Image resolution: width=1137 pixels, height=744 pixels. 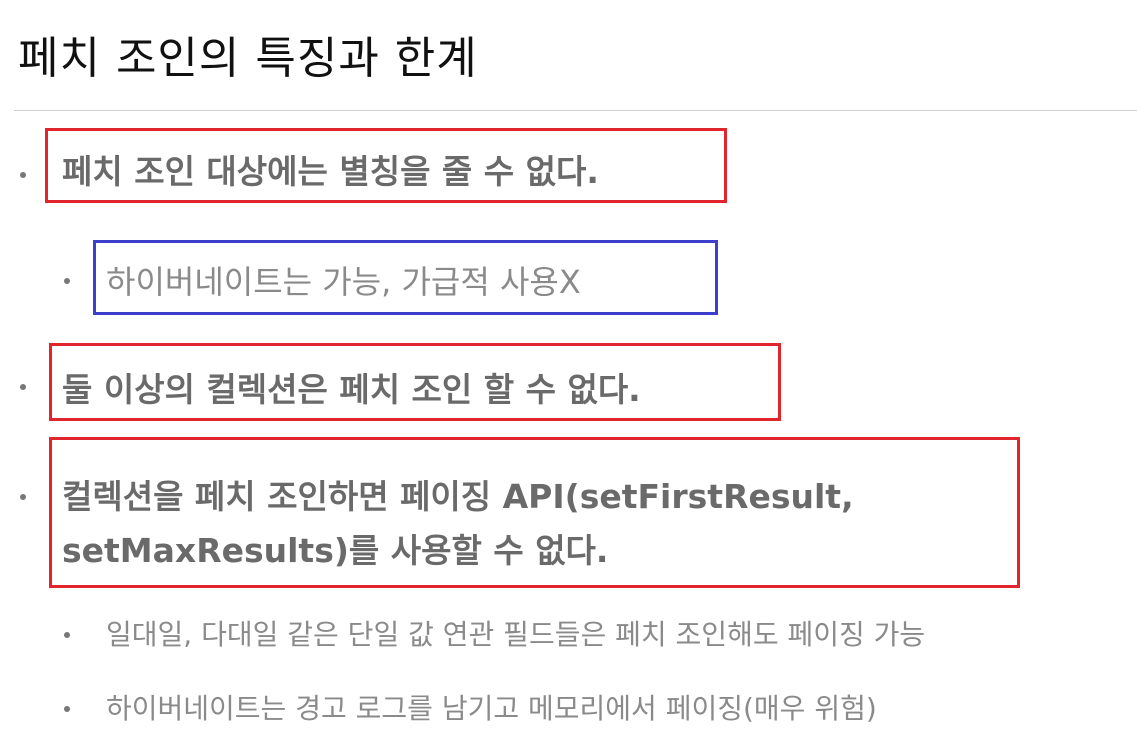 I want to click on list-item-line: setMaxResults)를 사용할 수 없다., so click(x=335, y=550).